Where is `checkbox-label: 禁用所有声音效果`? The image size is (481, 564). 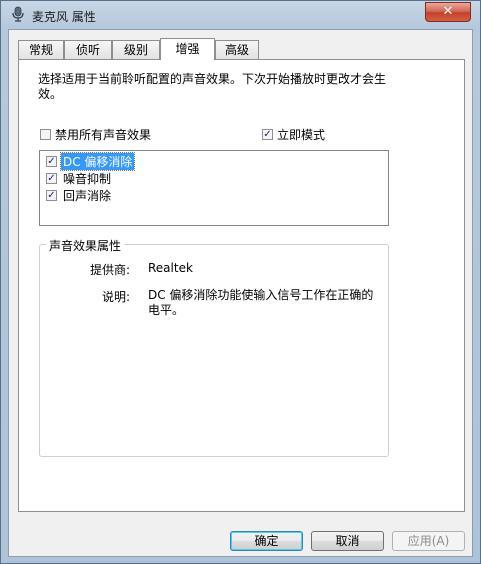 checkbox-label: 禁用所有声音效果 is located at coordinates (103, 135).